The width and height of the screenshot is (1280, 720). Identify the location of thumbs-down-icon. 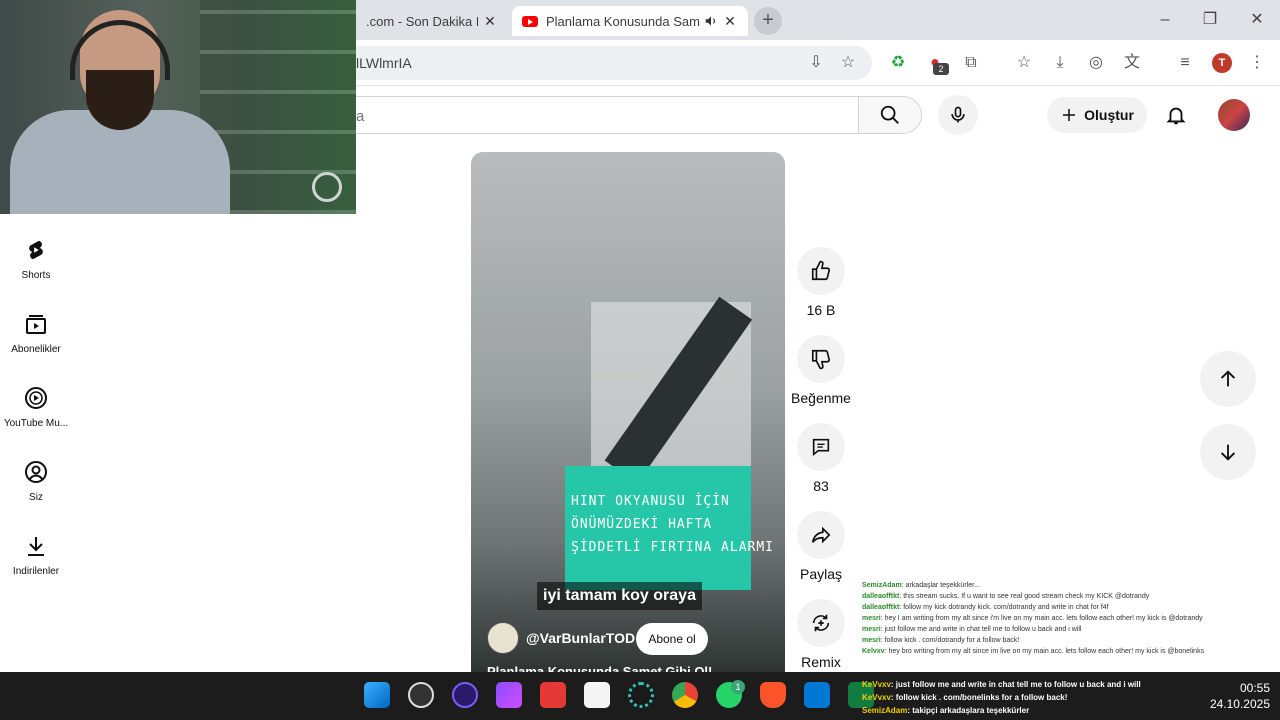
(821, 359).